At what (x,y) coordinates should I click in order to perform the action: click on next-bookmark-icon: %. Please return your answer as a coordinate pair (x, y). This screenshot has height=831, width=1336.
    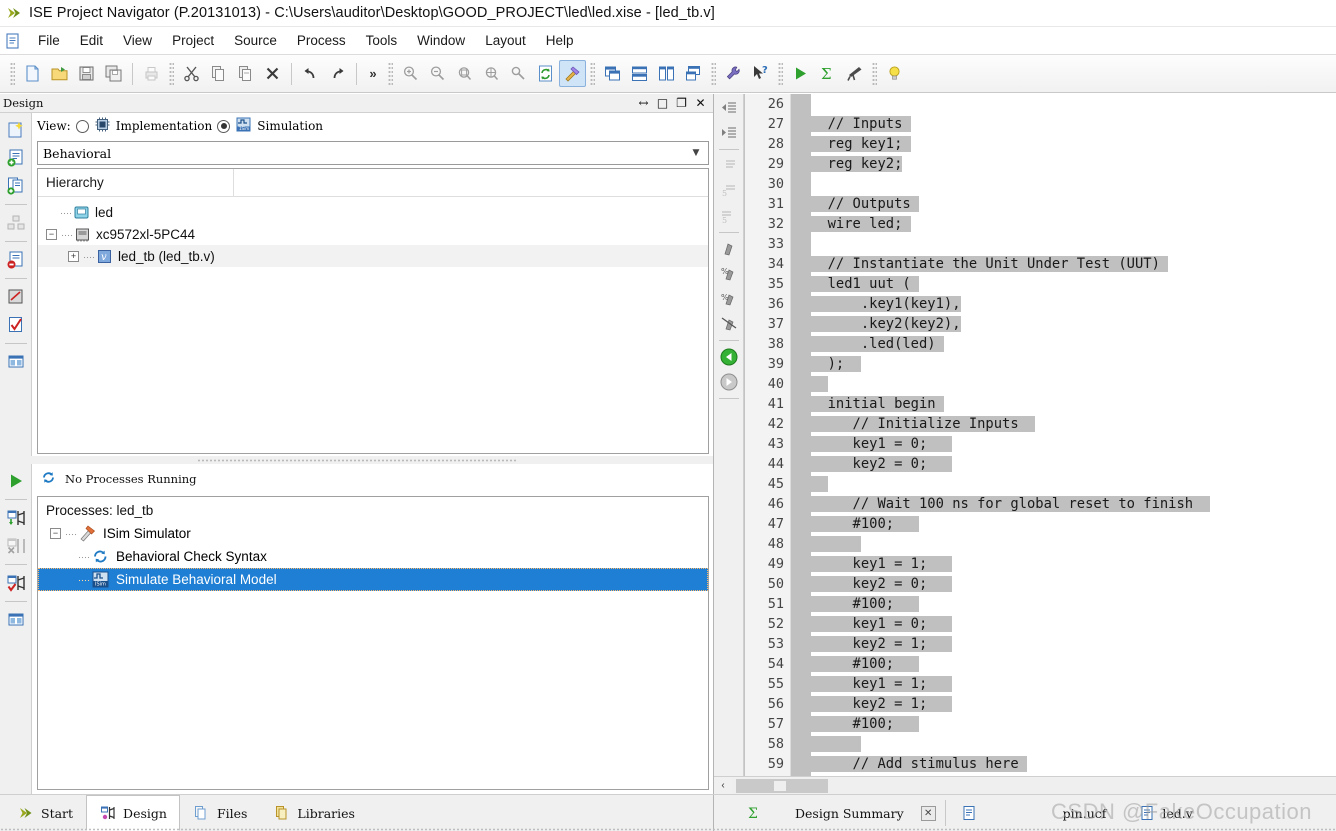
    Looking at the image, I should click on (729, 274).